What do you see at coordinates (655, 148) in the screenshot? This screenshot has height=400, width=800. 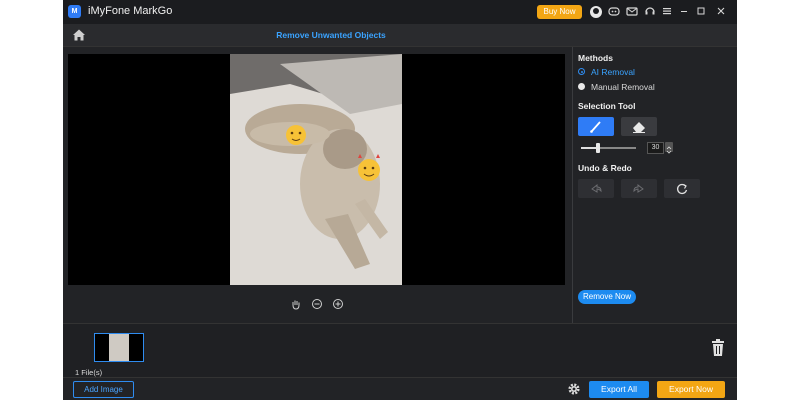 I see `brush-size-input: 30` at bounding box center [655, 148].